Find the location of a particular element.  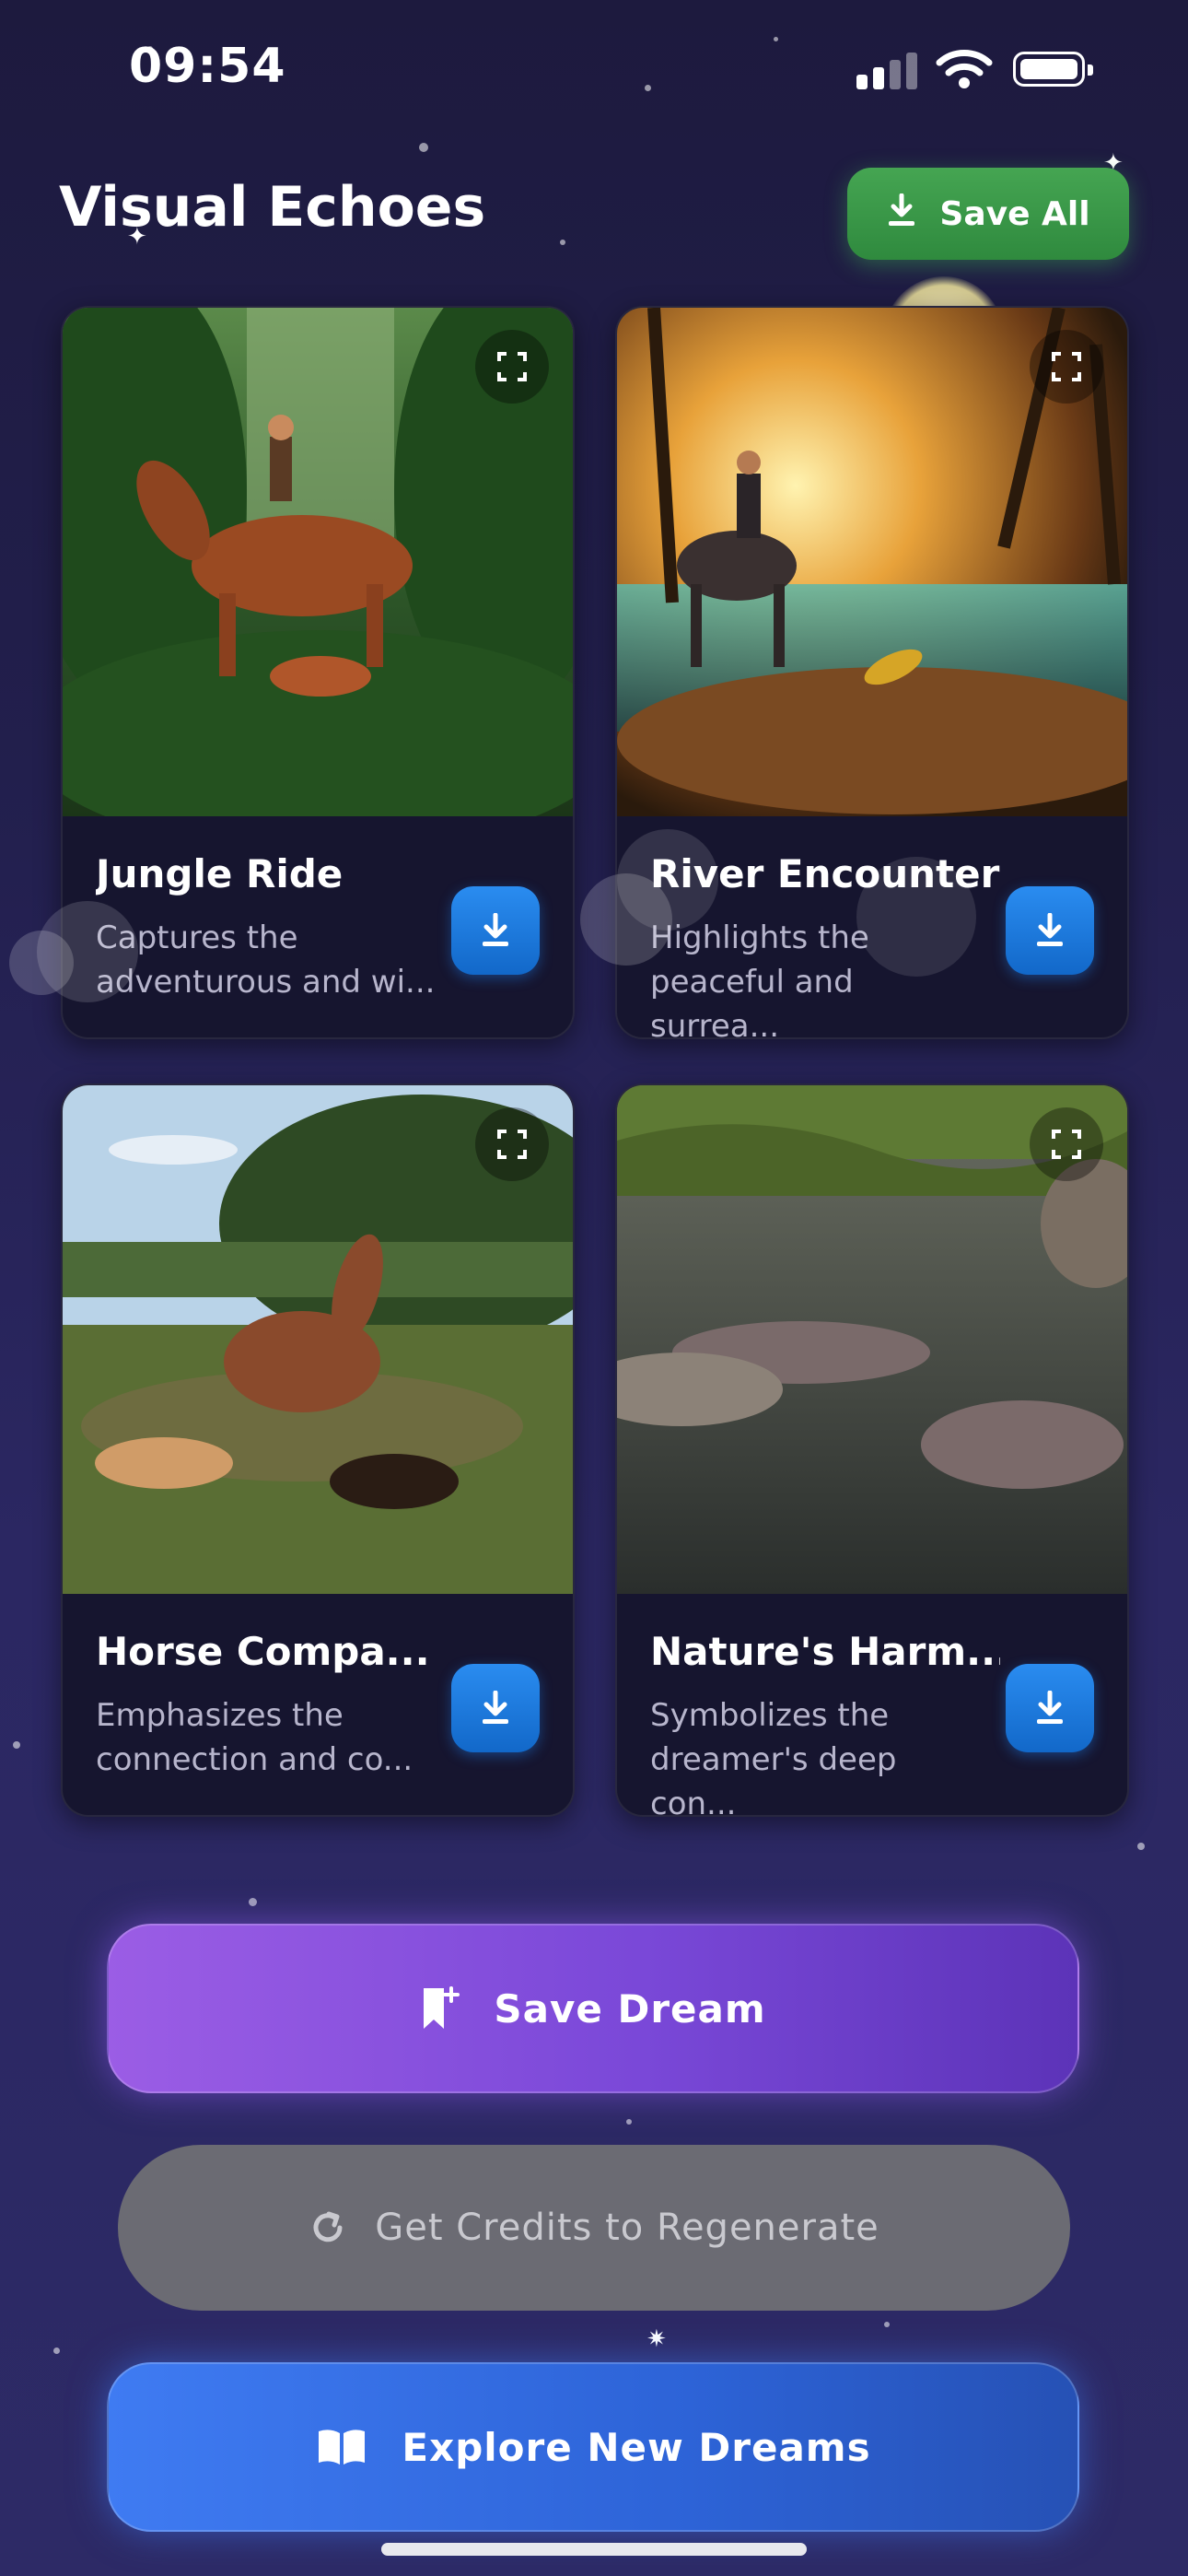

save-dream-label: Save Dream is located at coordinates (630, 2008).